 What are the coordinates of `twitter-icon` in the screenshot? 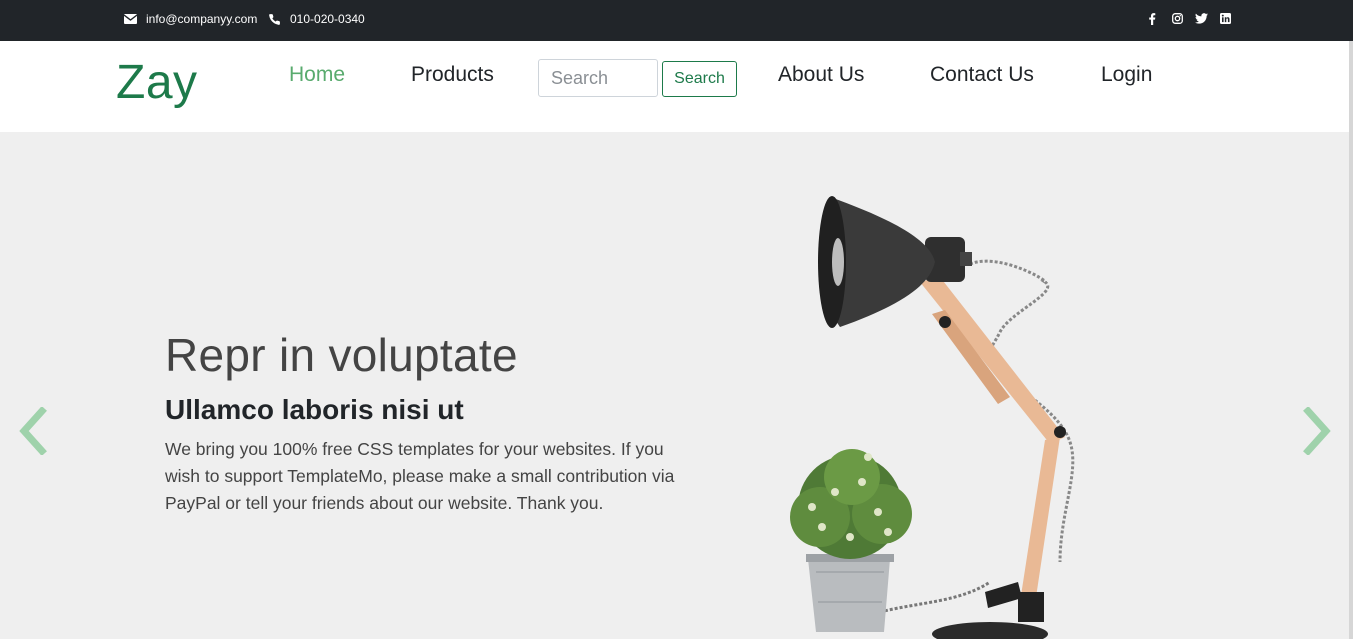 It's located at (1201, 20).